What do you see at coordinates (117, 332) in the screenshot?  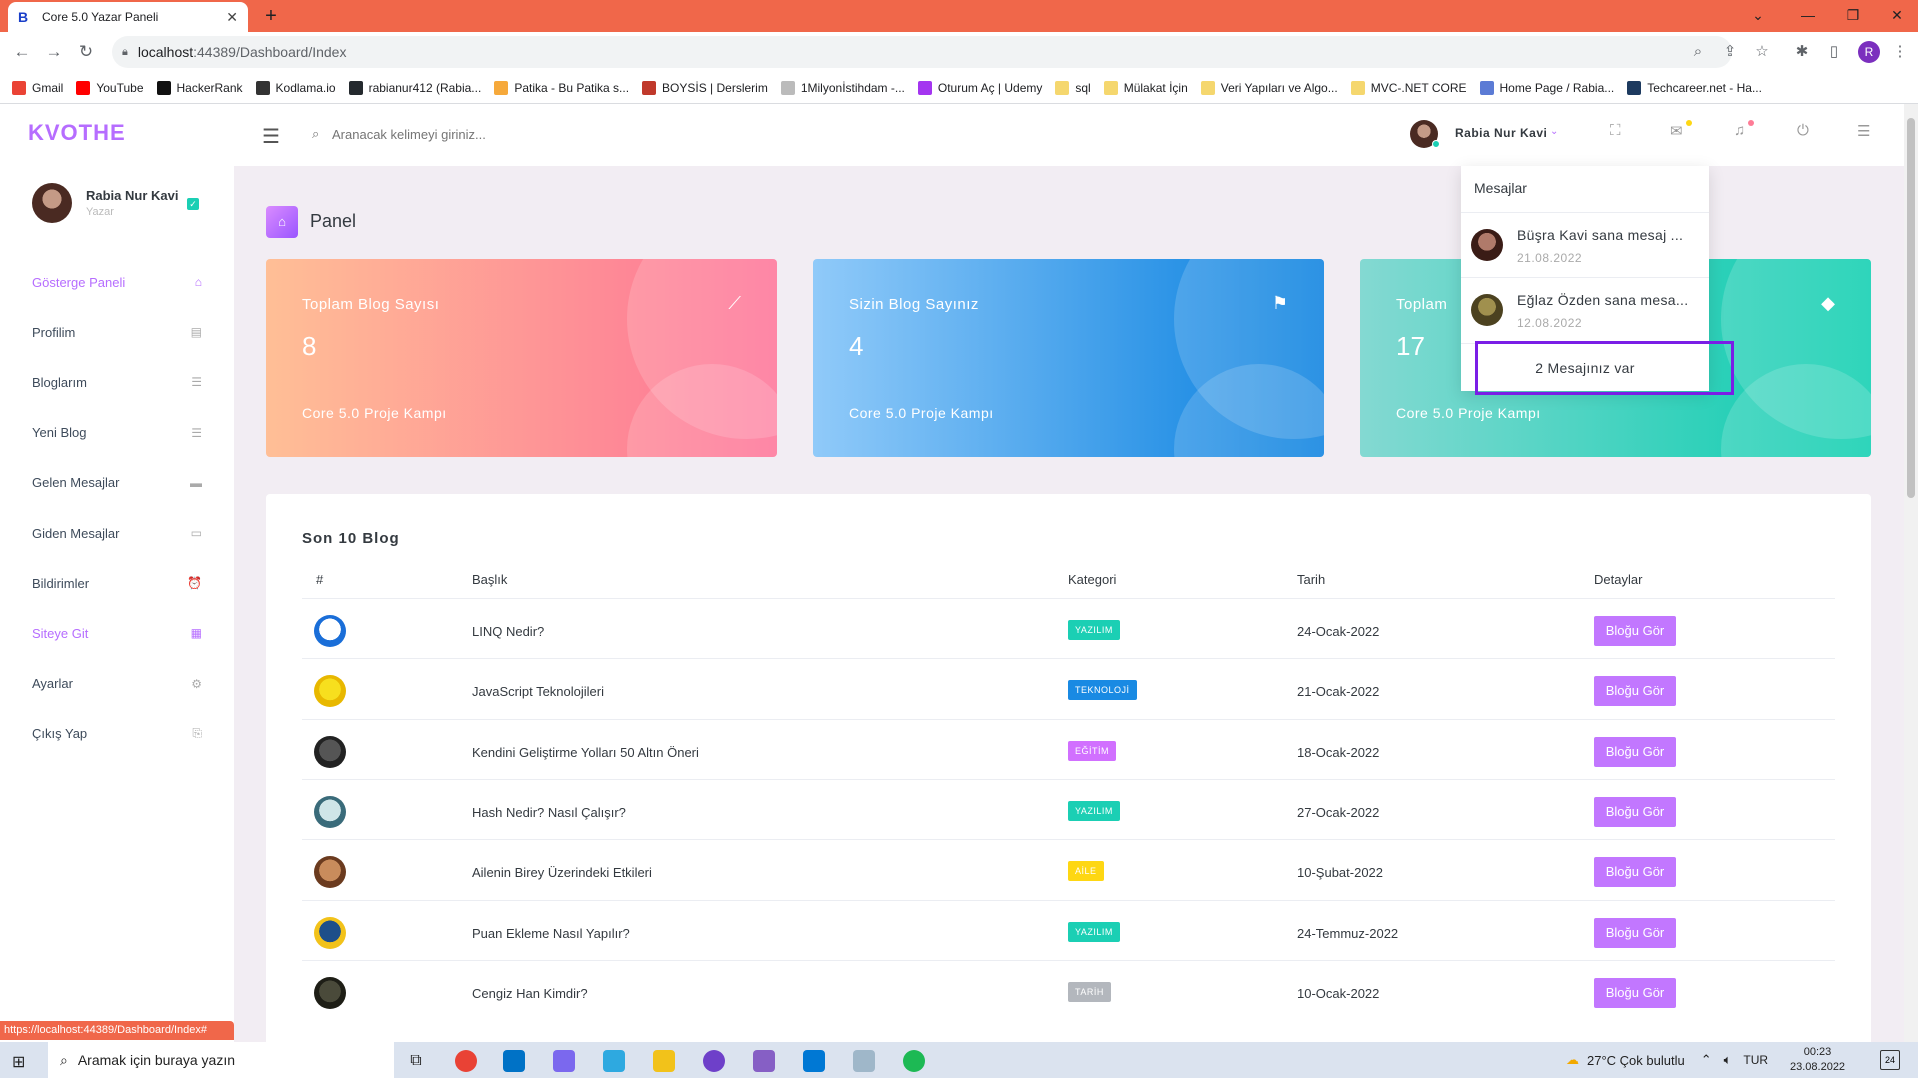 I see `sidebar-item: Profilim ▤` at bounding box center [117, 332].